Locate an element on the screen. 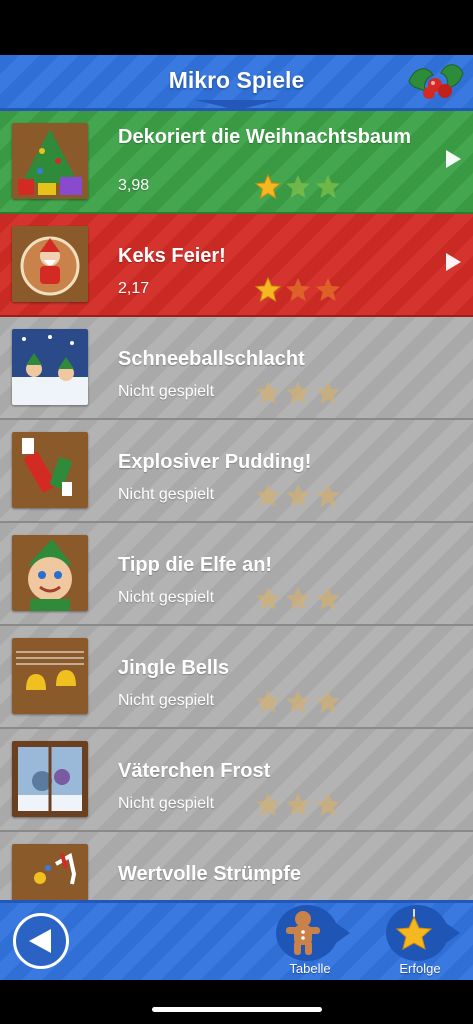 The image size is (473, 1024). game-row-snowball: Schneeballschlacht Nicht gespielt is located at coordinates (236, 368).